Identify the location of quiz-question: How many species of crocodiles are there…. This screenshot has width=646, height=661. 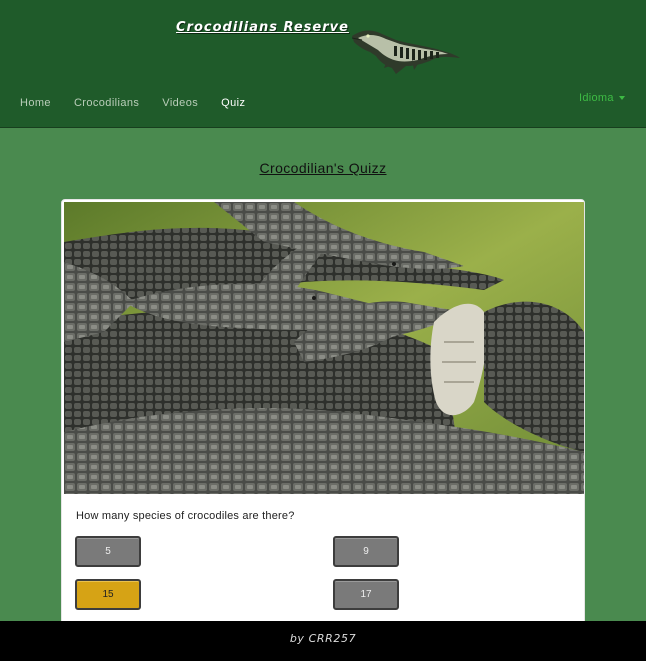
(185, 516).